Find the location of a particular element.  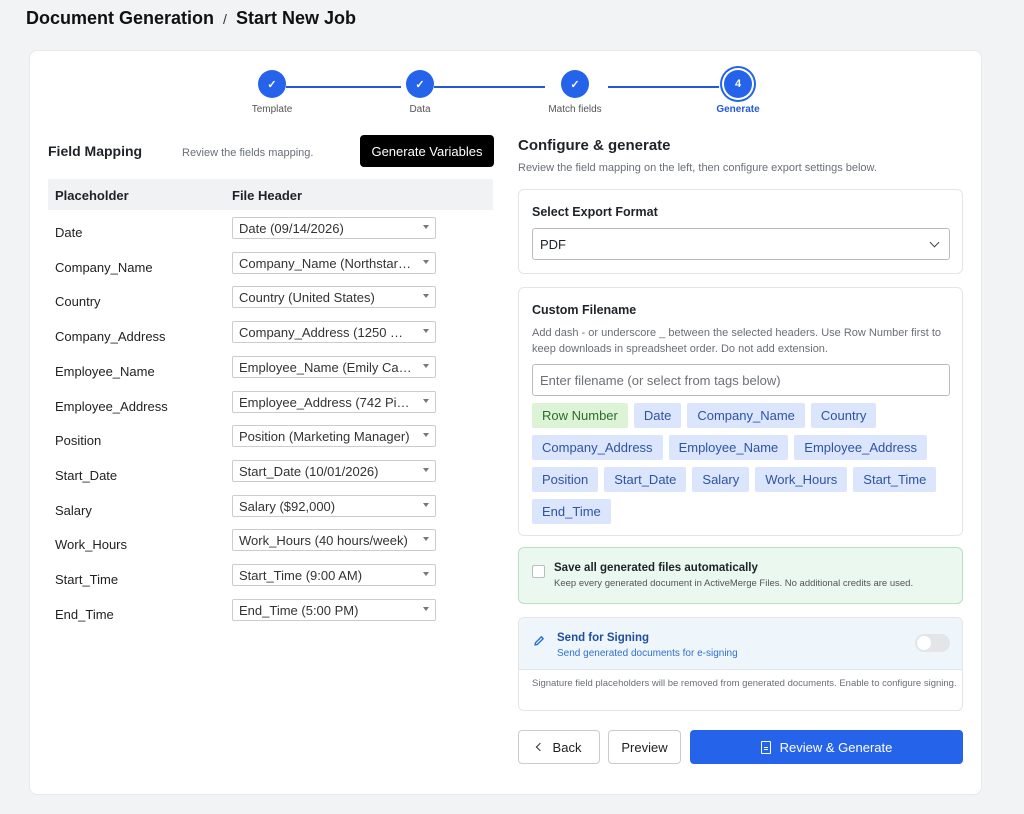

back-label: Back is located at coordinates (567, 747).